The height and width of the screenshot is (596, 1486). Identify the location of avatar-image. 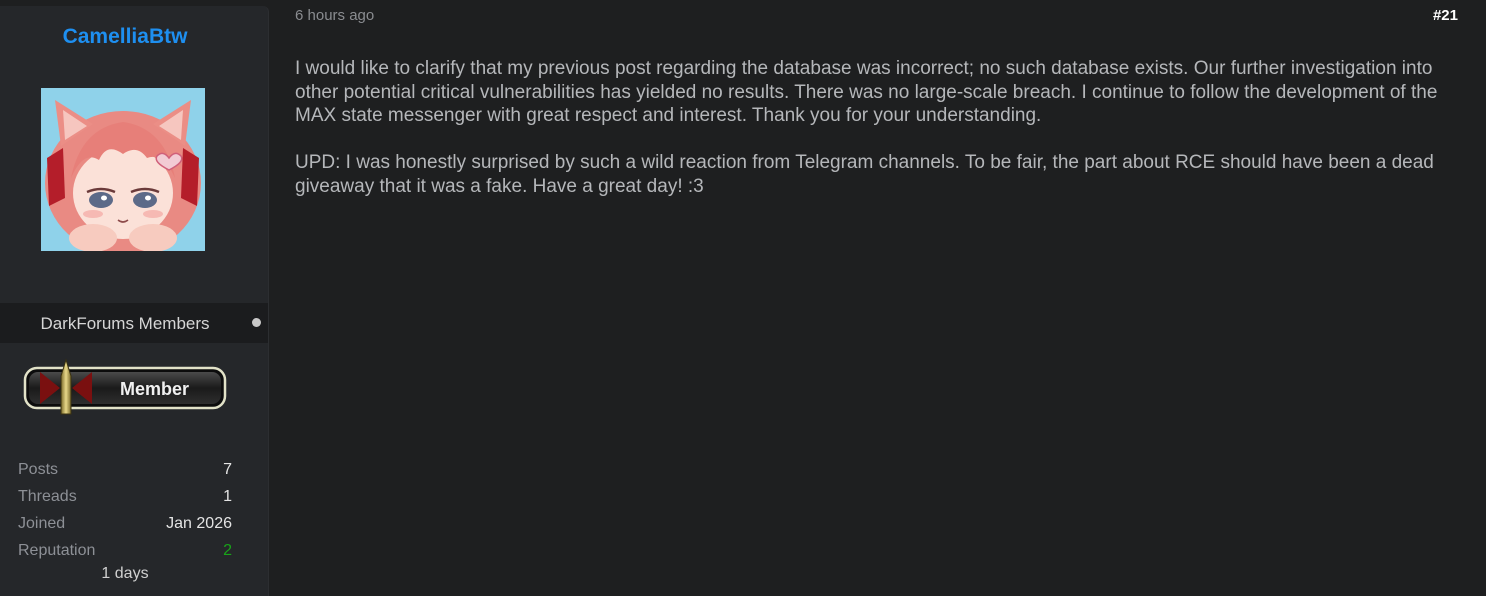
(123, 169).